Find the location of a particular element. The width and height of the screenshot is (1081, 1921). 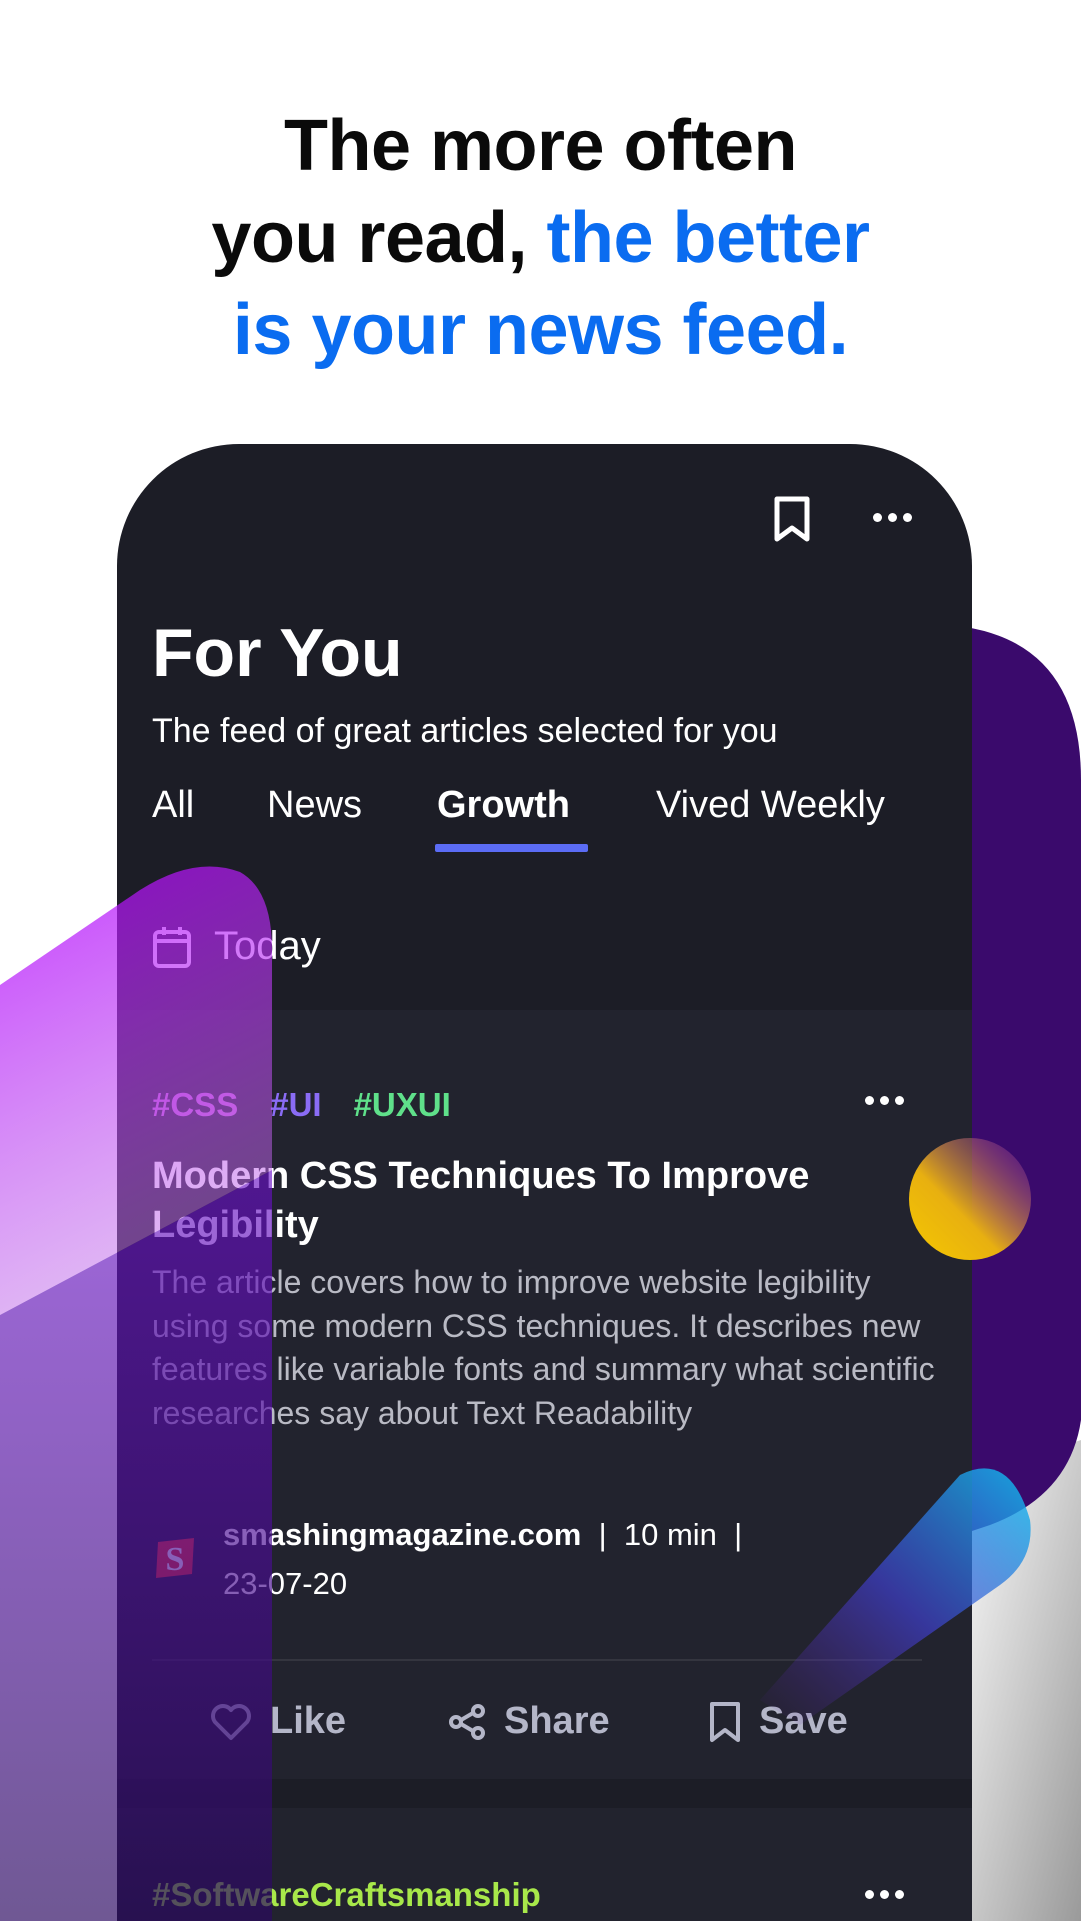

divider is located at coordinates (537, 1660).